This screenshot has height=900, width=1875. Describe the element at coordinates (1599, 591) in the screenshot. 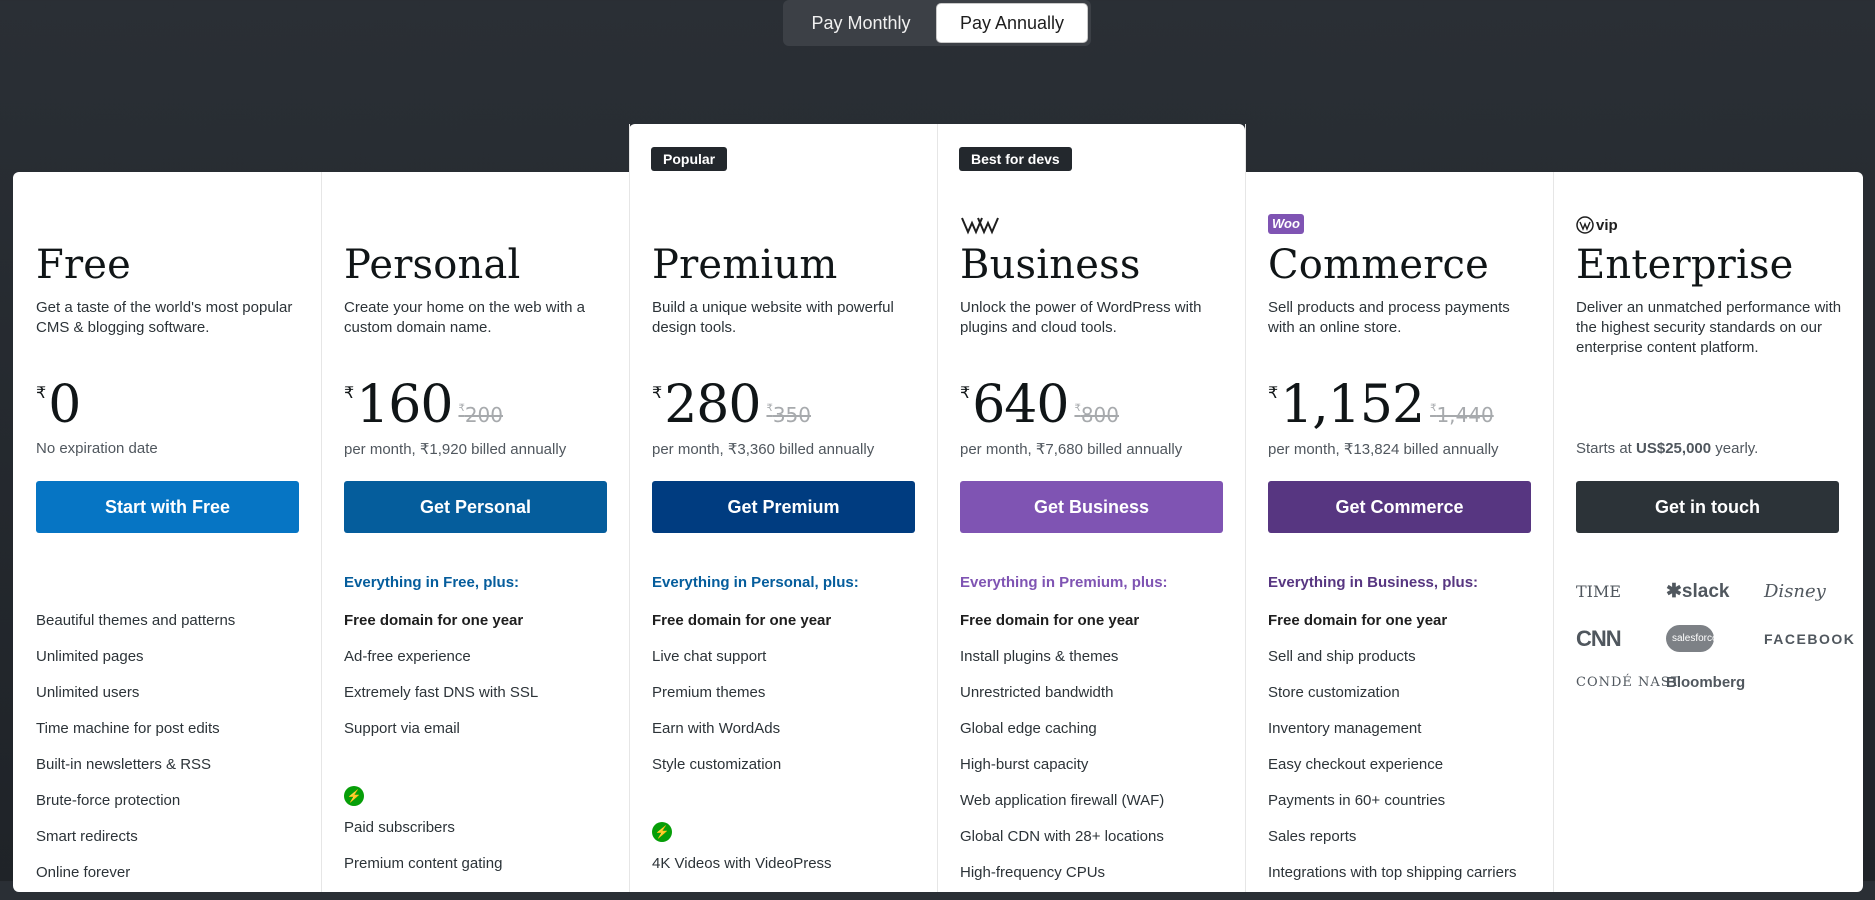

I see `time-logo: TIME` at that location.